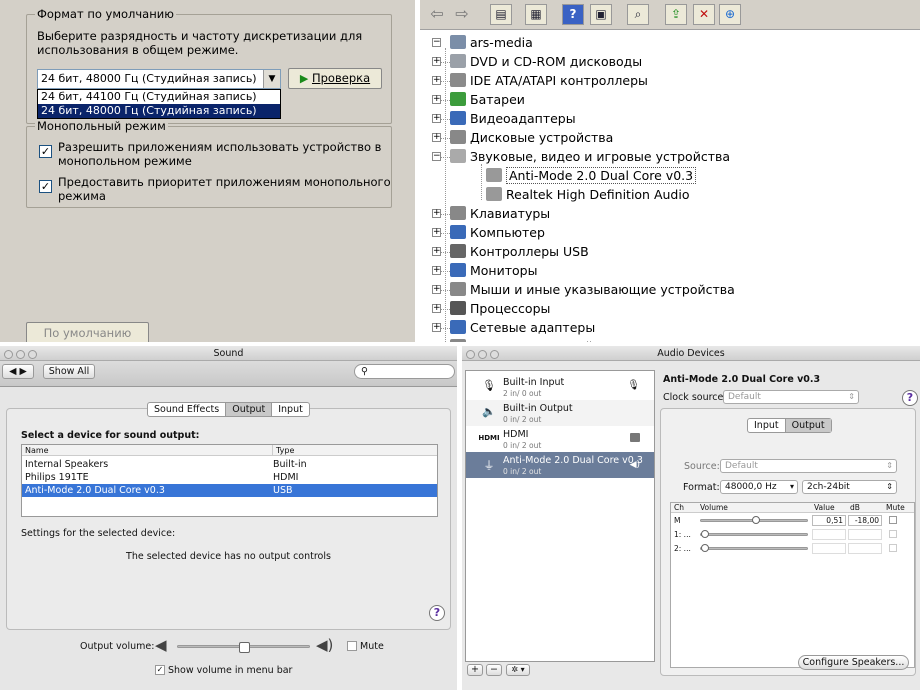 This screenshot has width=920, height=690. Describe the element at coordinates (513, 328) in the screenshot. I see `tree-category: + Сетевые адаптеры` at that location.